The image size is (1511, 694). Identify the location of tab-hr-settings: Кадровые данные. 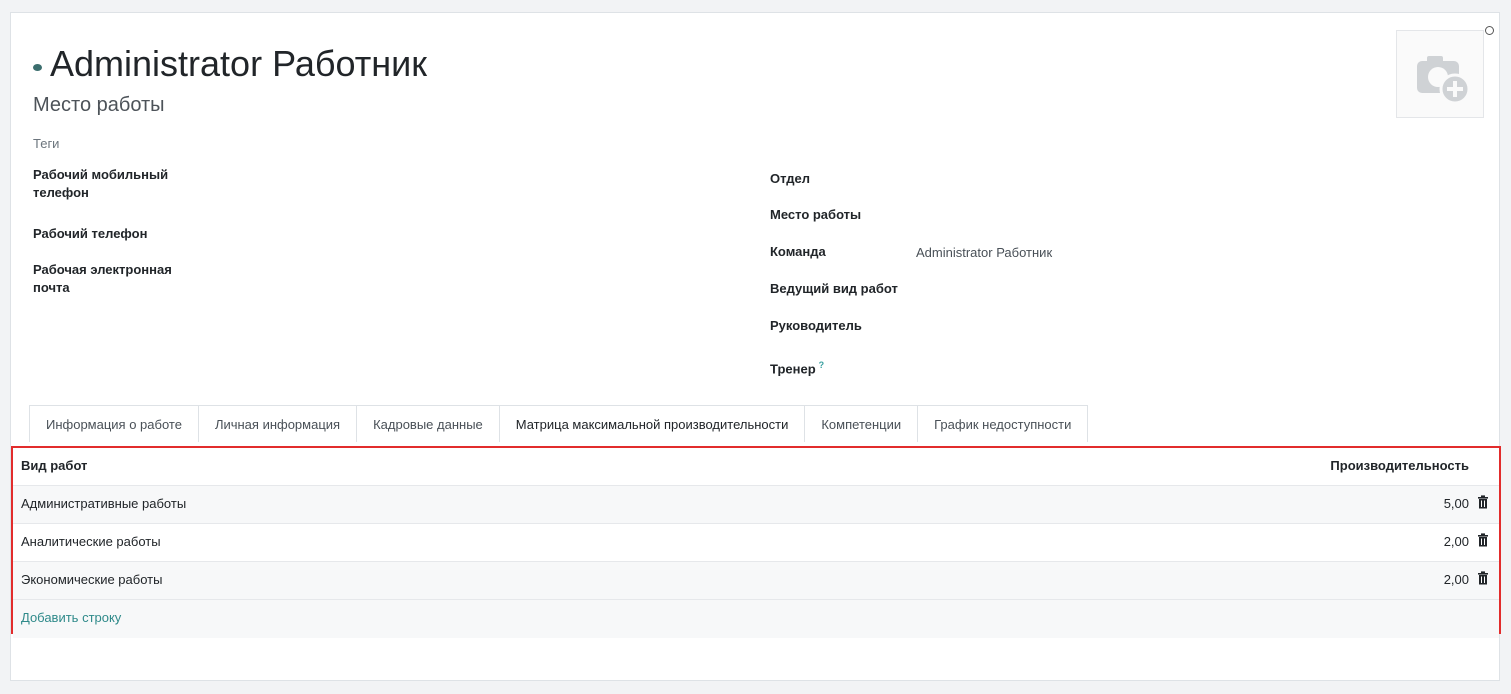
(428, 423).